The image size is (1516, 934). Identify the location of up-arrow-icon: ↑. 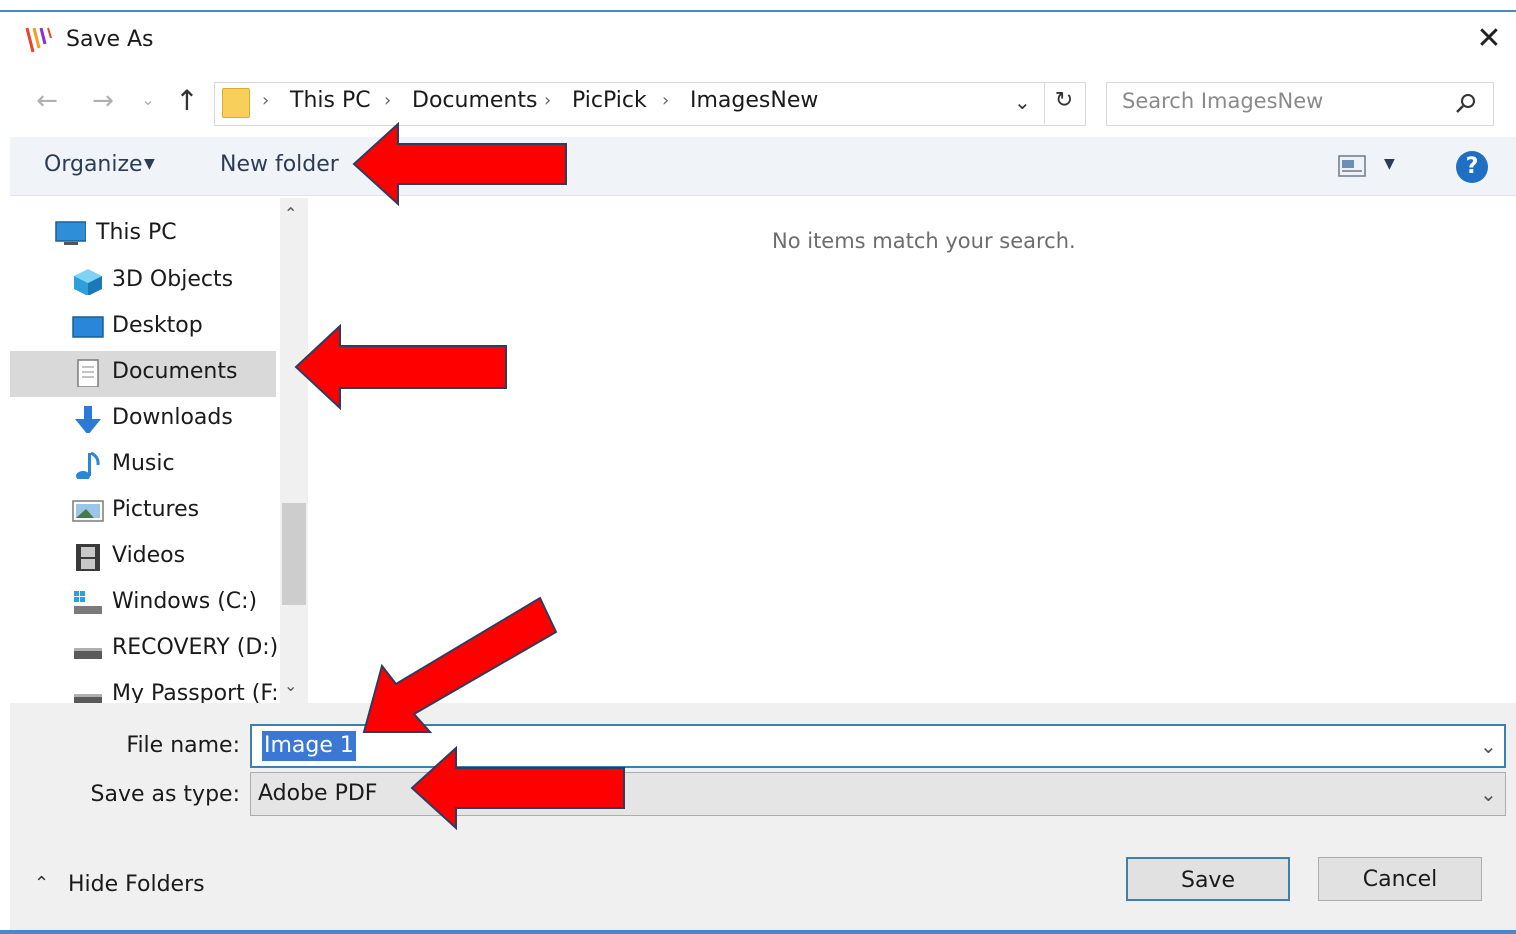
(187, 100).